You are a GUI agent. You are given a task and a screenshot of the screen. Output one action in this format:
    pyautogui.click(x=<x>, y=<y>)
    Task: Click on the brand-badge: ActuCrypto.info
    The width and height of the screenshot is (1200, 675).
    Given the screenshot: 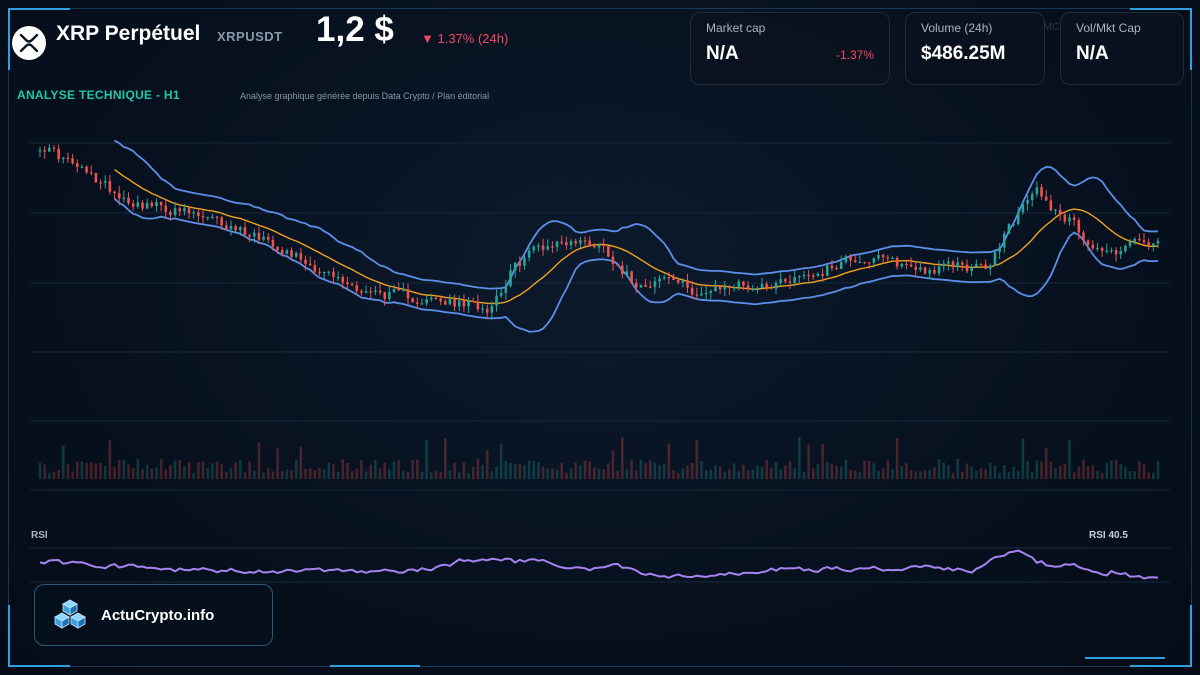 What is the action you would take?
    pyautogui.click(x=153, y=615)
    